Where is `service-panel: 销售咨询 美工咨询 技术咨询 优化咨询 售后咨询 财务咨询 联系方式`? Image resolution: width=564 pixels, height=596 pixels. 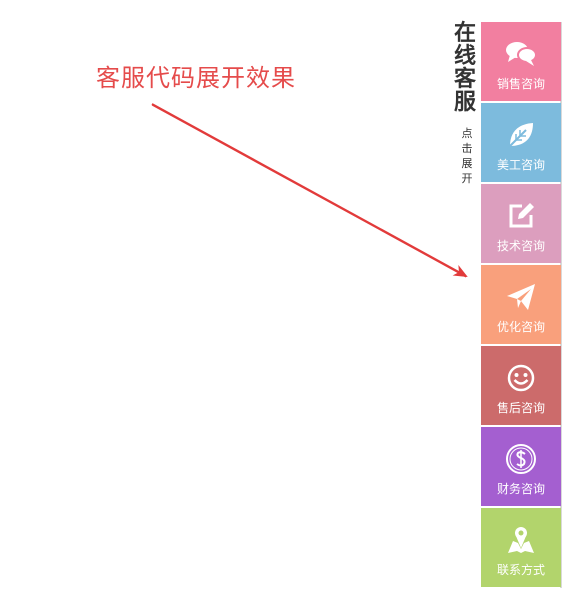 service-panel: 销售咨询 美工咨询 技术咨询 优化咨询 售后咨询 财务咨询 联系方式 is located at coordinates (521, 305).